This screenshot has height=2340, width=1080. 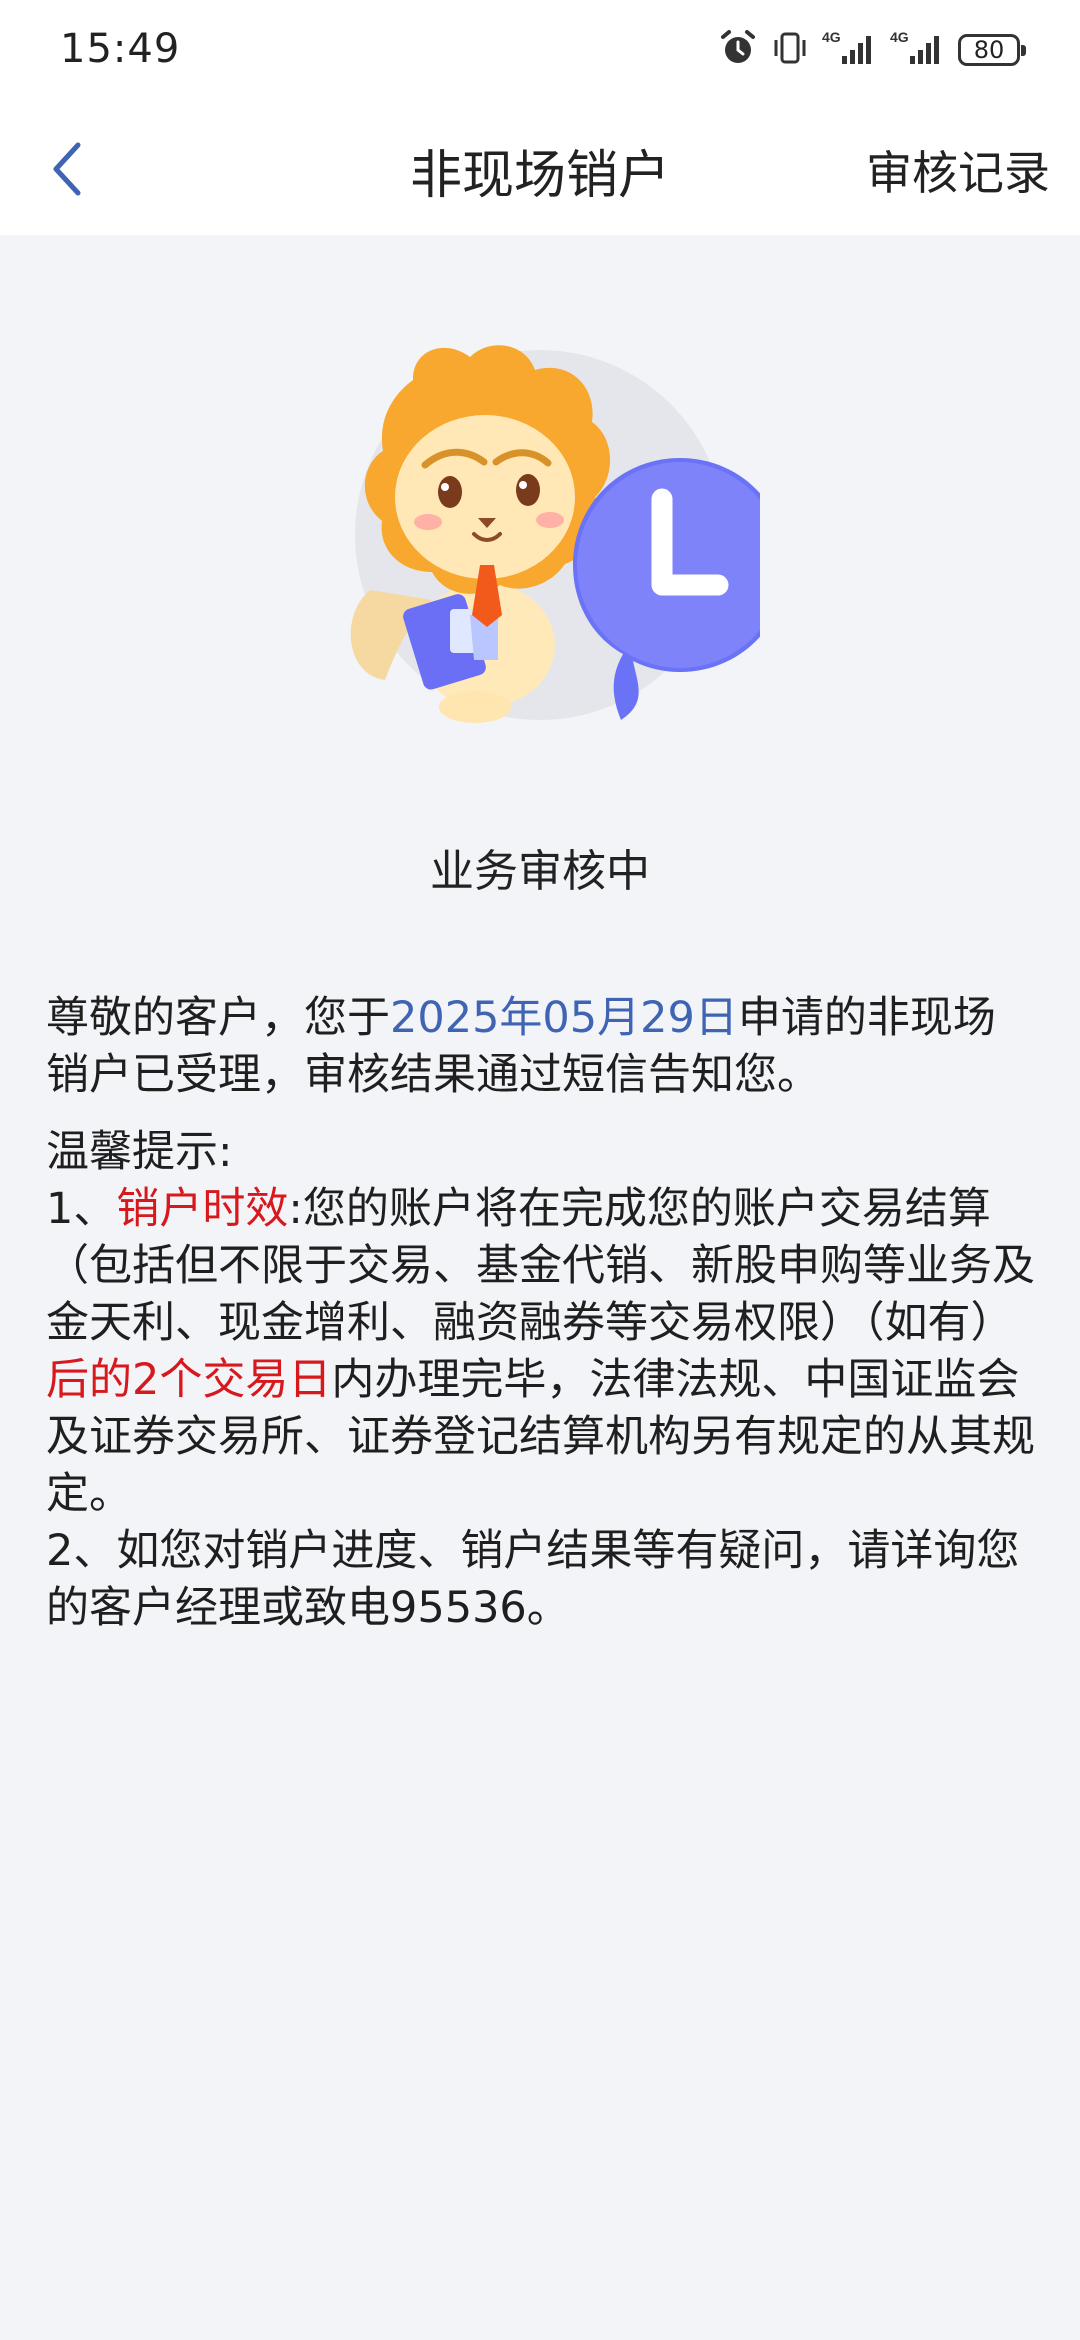 What do you see at coordinates (533, 1579) in the screenshot?
I see `tip-2: 2、如您对销户进度、销户结果等有疑问，请详询您的客户经理或致电95536。` at bounding box center [533, 1579].